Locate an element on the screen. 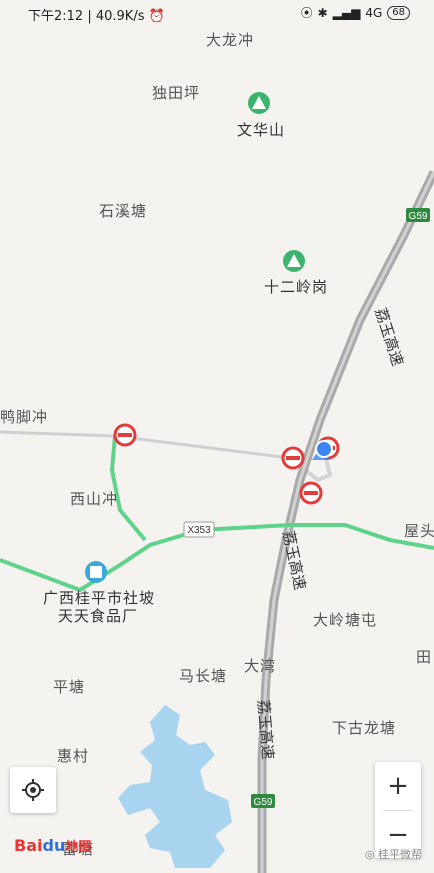  place-label: 大湾 is located at coordinates (260, 666).